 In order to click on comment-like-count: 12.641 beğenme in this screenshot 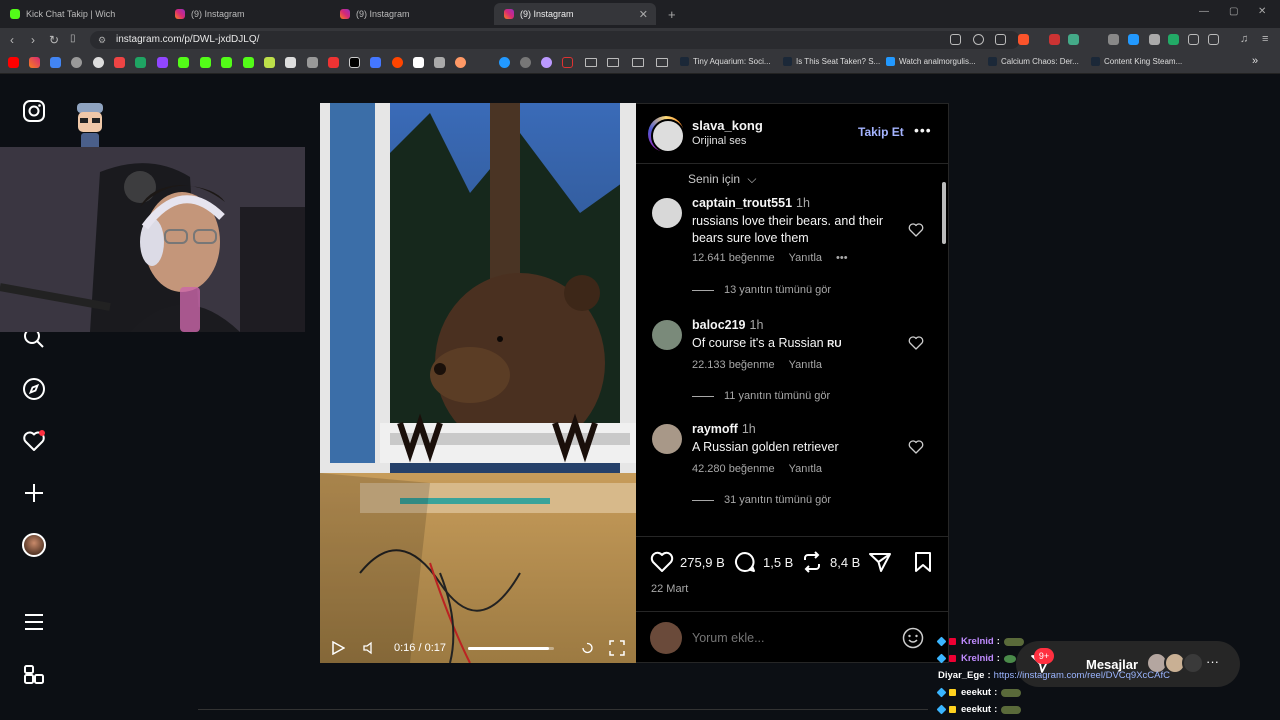, I will do `click(733, 258)`.